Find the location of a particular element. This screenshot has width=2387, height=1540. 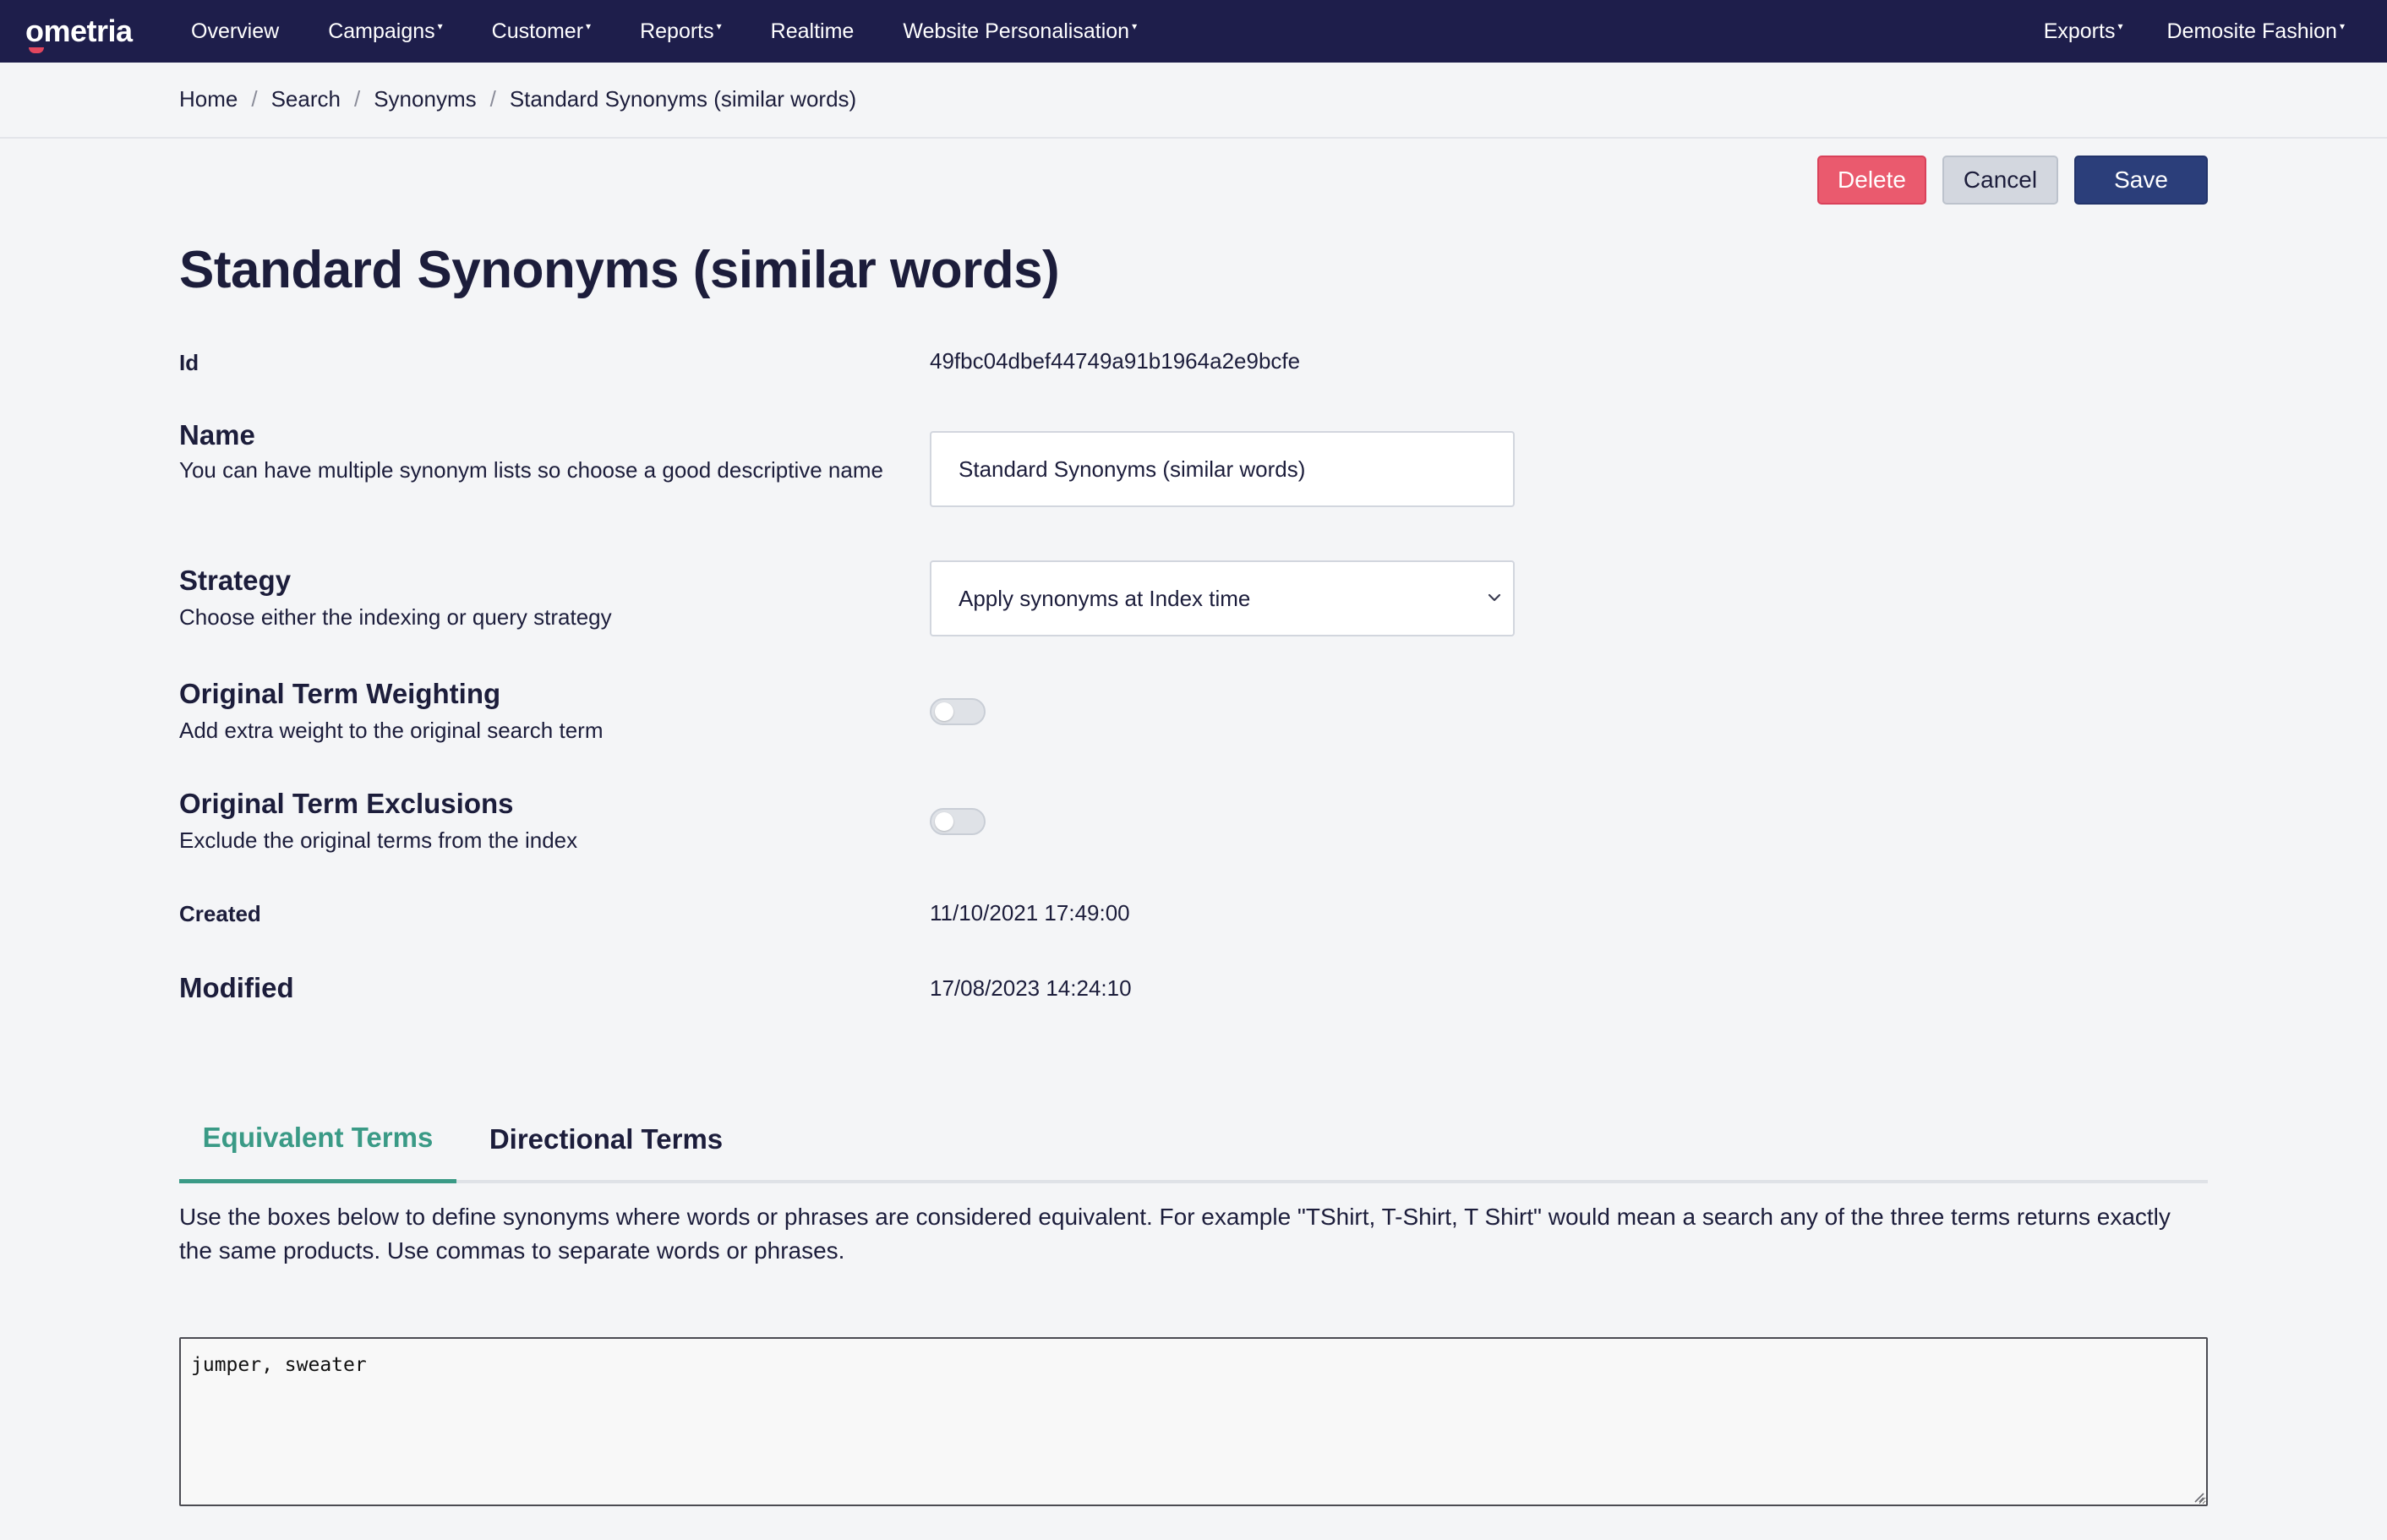

original-term-exclusions-label: Original Term Exclusions is located at coordinates (346, 803).